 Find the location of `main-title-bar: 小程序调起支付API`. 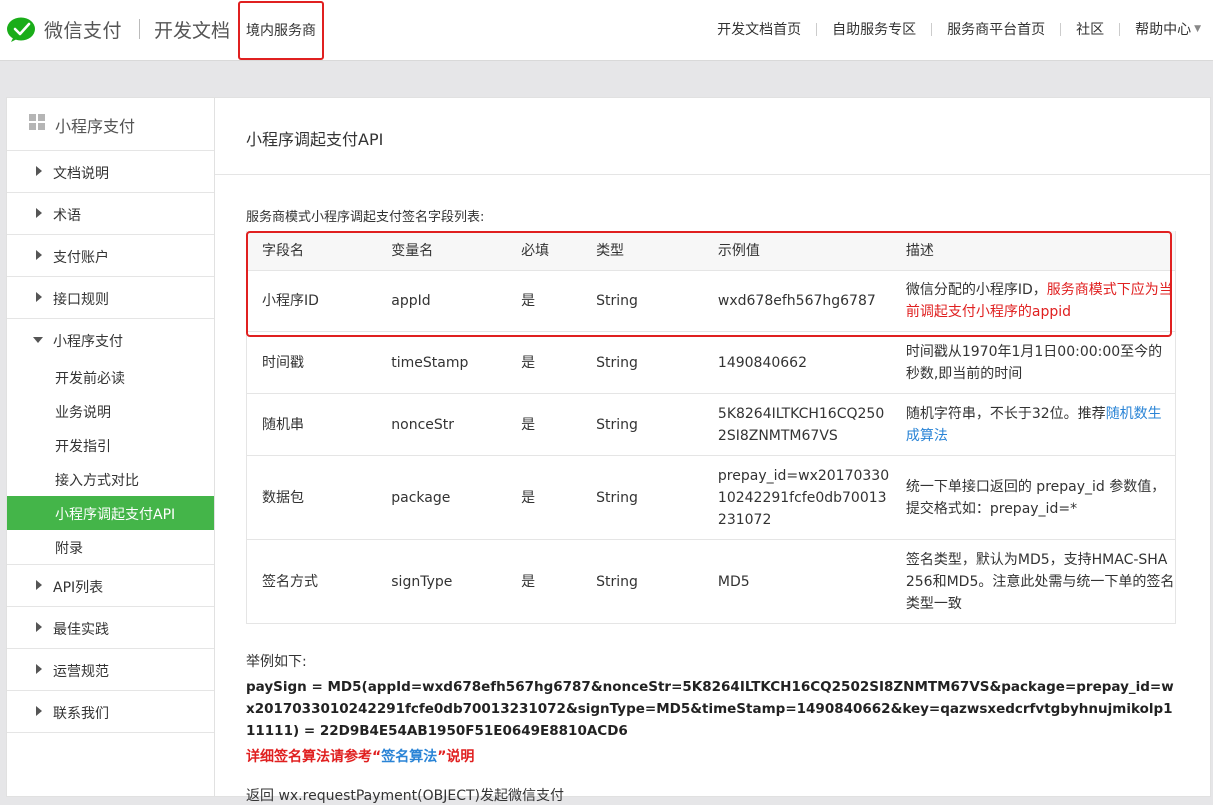

main-title-bar: 小程序调起支付API is located at coordinates (712, 136).